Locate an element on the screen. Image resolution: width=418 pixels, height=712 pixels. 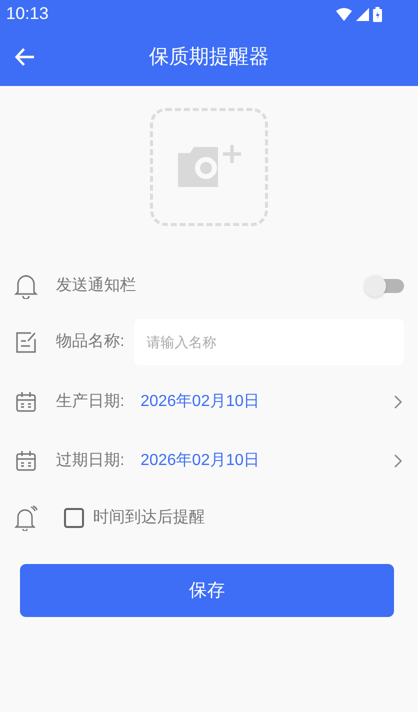
remind-label: 时间到达后提醒 is located at coordinates (149, 518).